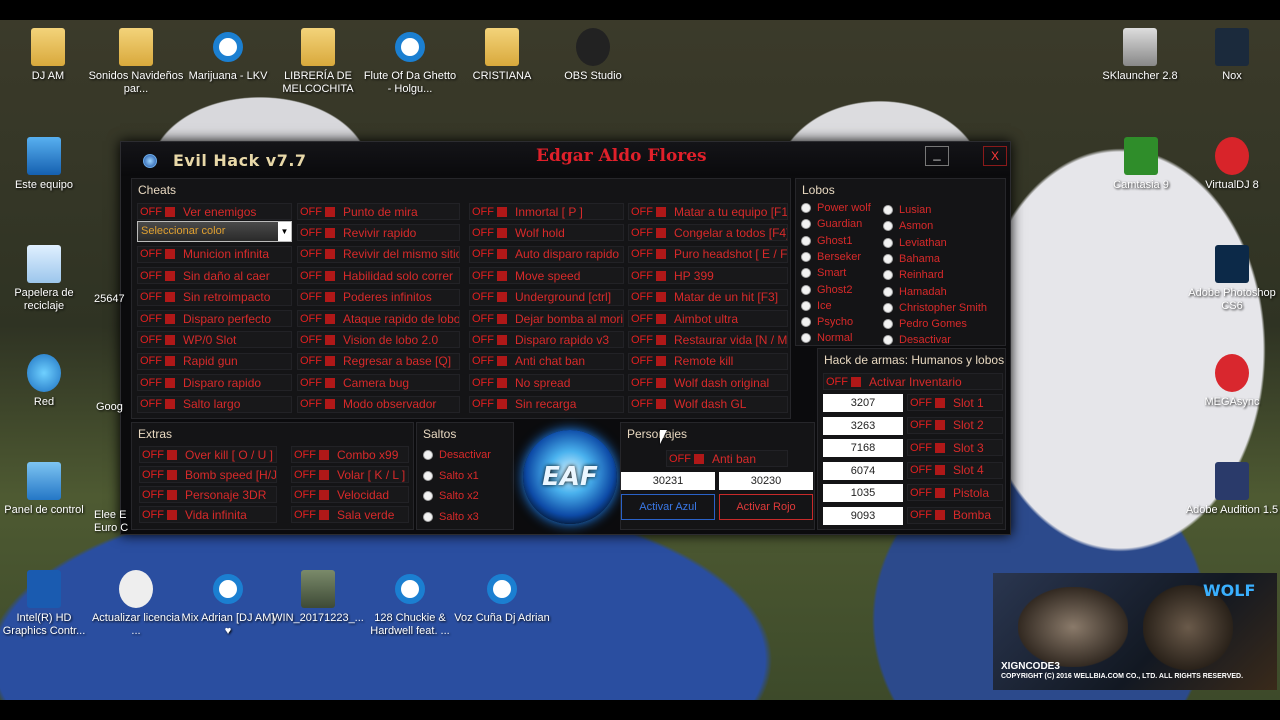 This screenshot has width=1280, height=720. I want to click on cheat-toggle: OFF Underground [ctrl], so click(546, 297).